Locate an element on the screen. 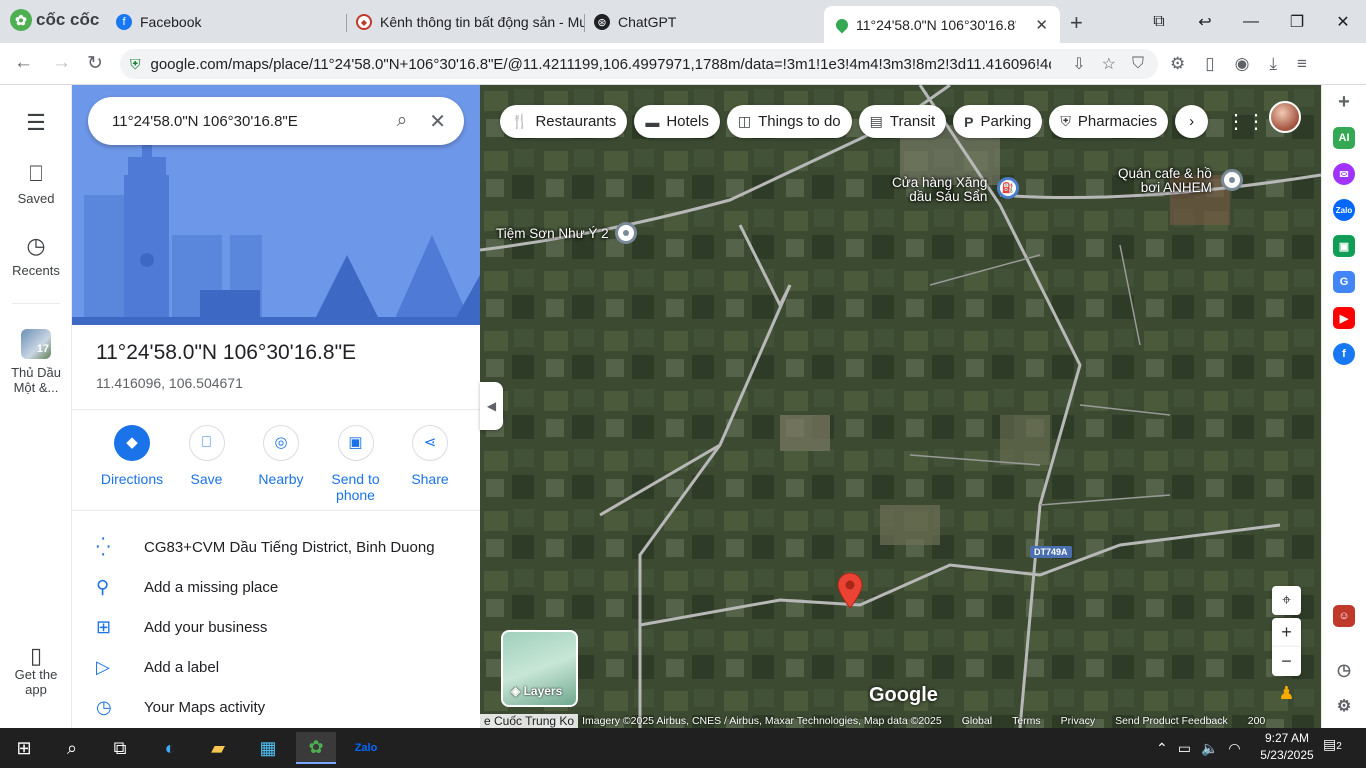 The image size is (1366, 768). tab-facebook: f Facebook is located at coordinates (224, 22).